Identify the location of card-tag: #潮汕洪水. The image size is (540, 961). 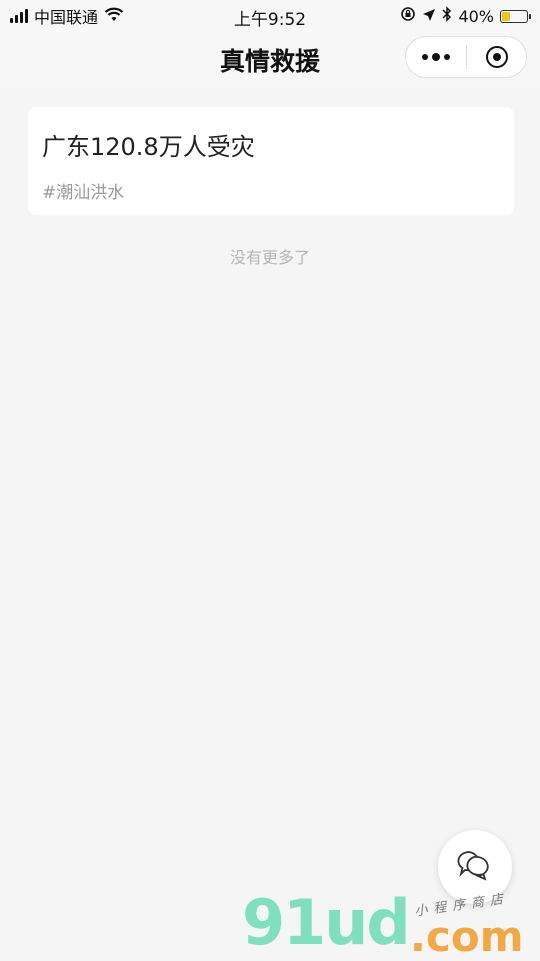
(83, 190).